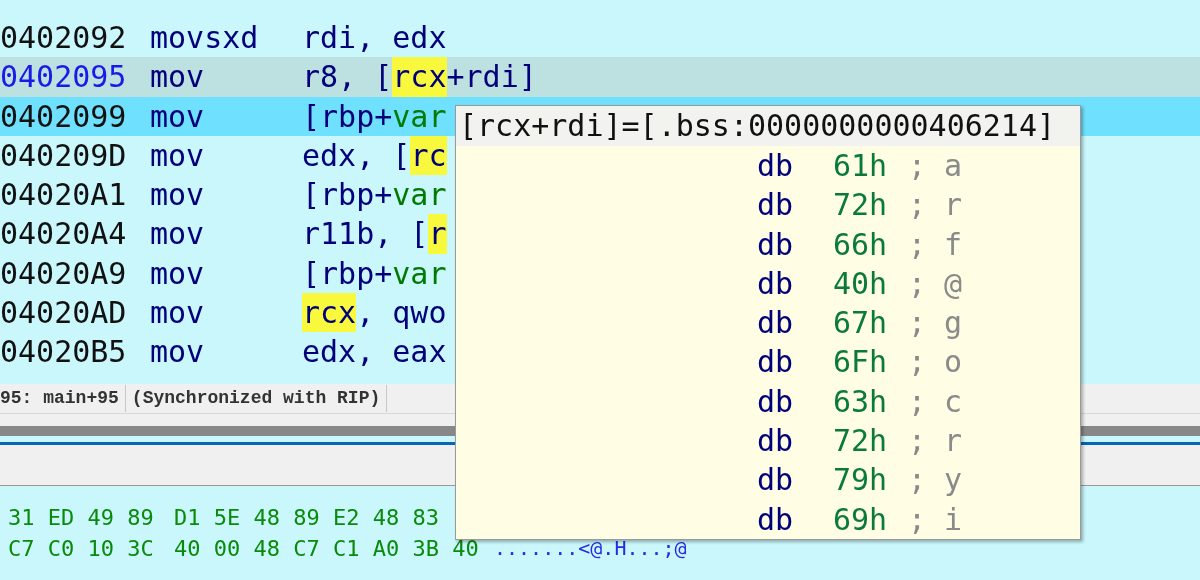 This screenshot has width=1200, height=580. What do you see at coordinates (768, 126) in the screenshot?
I see `hint-title: [rcx+rdi]=[.bss:0000000000406214]` at bounding box center [768, 126].